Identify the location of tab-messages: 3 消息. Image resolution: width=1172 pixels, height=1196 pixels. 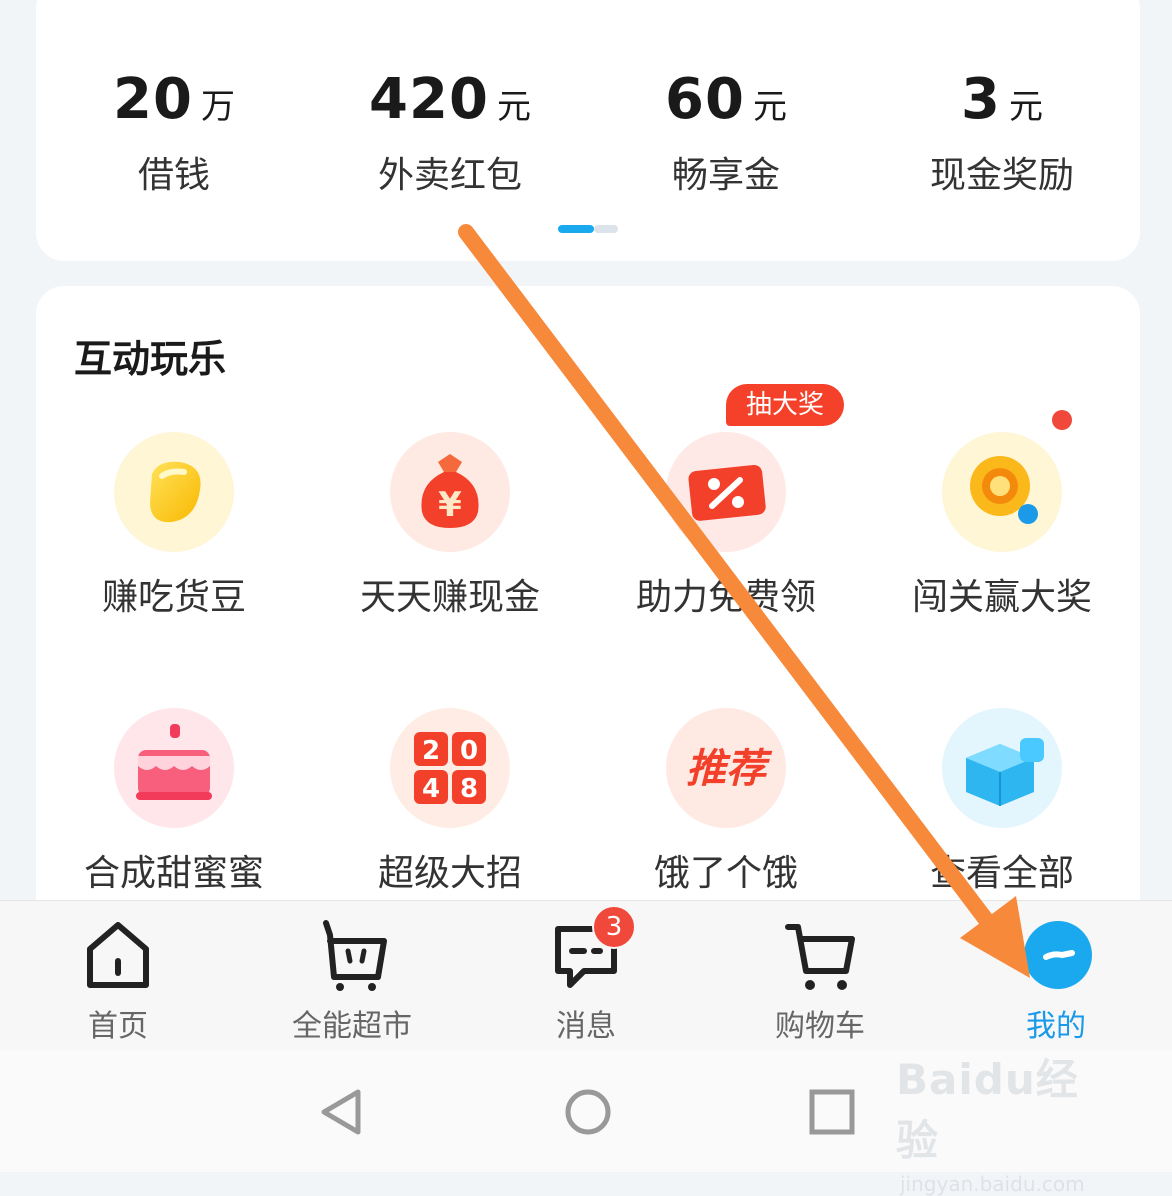
(586, 975).